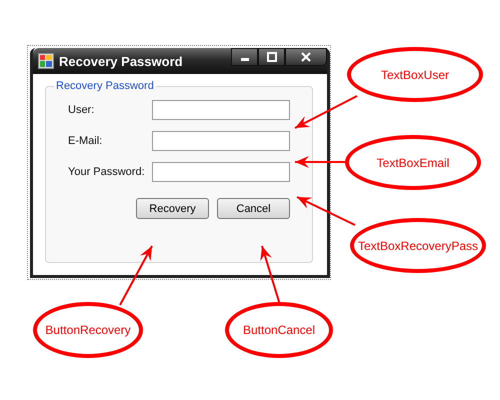 The image size is (500, 400). What do you see at coordinates (86, 141) in the screenshot?
I see `field-label: E-Mail:` at bounding box center [86, 141].